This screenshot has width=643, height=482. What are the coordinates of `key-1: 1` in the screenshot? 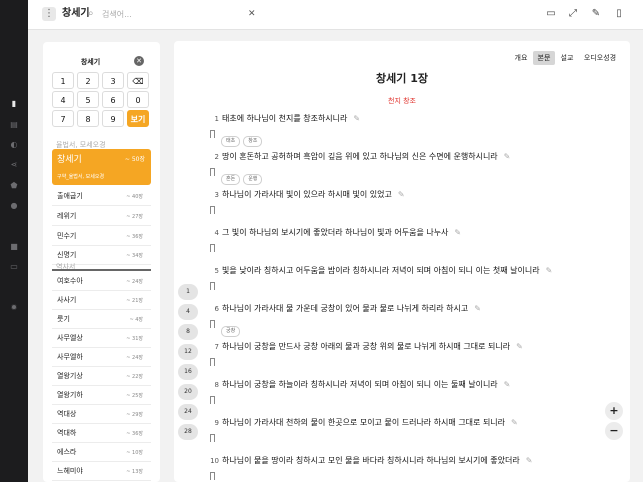 It's located at (63, 80).